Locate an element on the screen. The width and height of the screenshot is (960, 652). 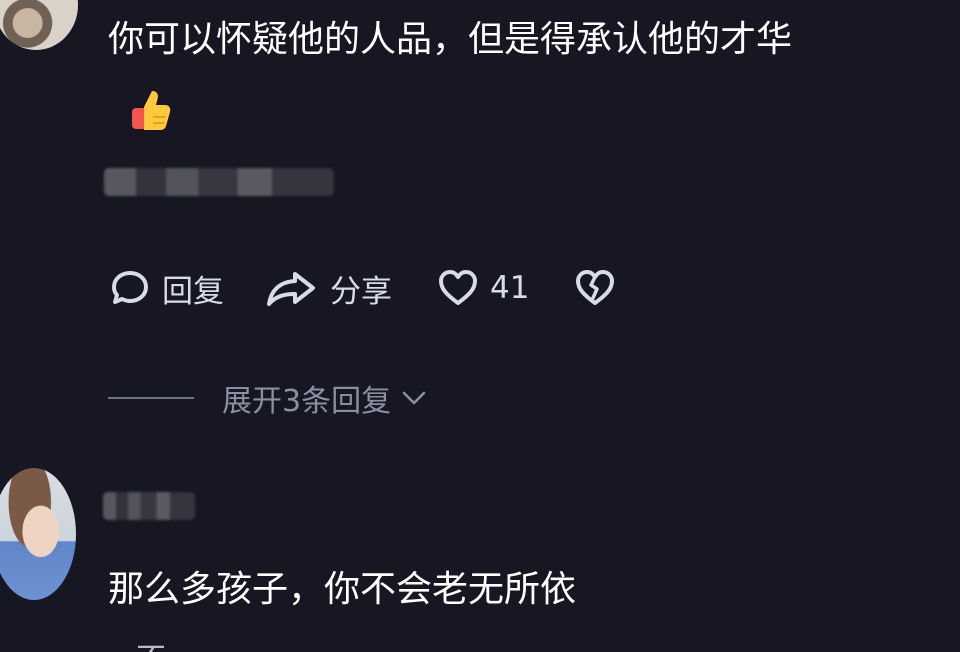
comment-actions: 回复 分享 41 is located at coordinates (362, 288).